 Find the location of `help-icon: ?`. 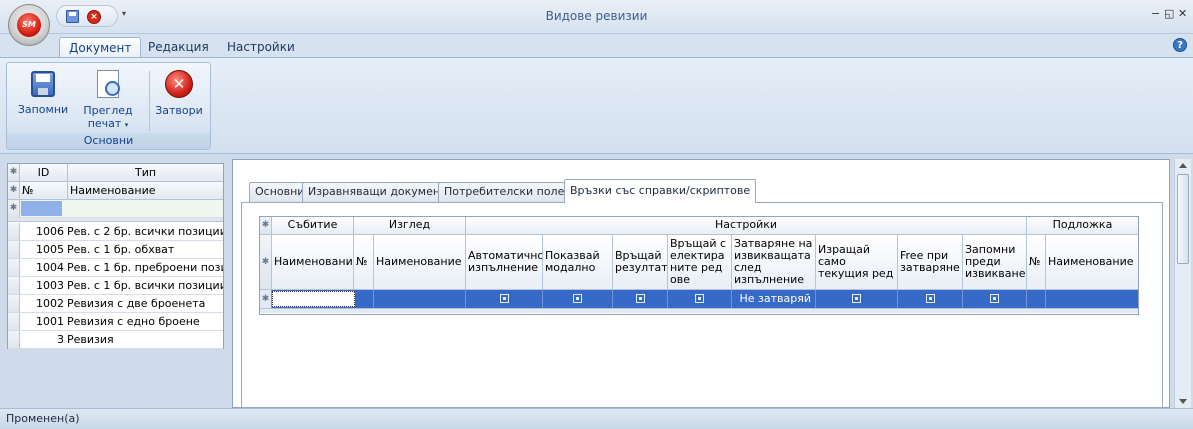

help-icon: ? is located at coordinates (1180, 45).